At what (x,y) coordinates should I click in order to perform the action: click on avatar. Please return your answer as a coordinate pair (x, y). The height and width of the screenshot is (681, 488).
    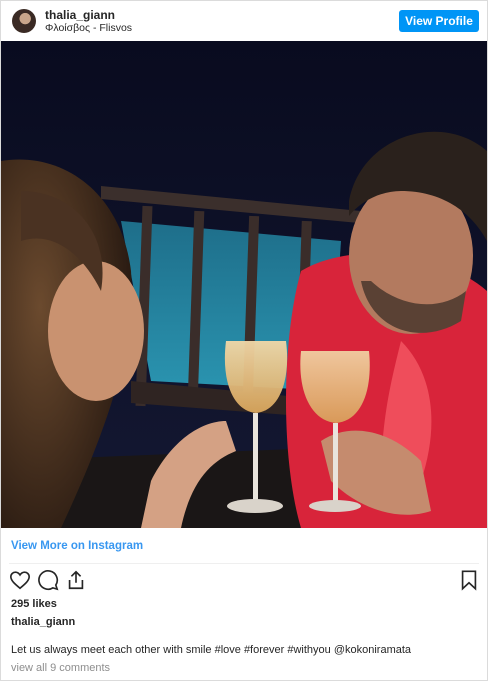
    Looking at the image, I should click on (24, 21).